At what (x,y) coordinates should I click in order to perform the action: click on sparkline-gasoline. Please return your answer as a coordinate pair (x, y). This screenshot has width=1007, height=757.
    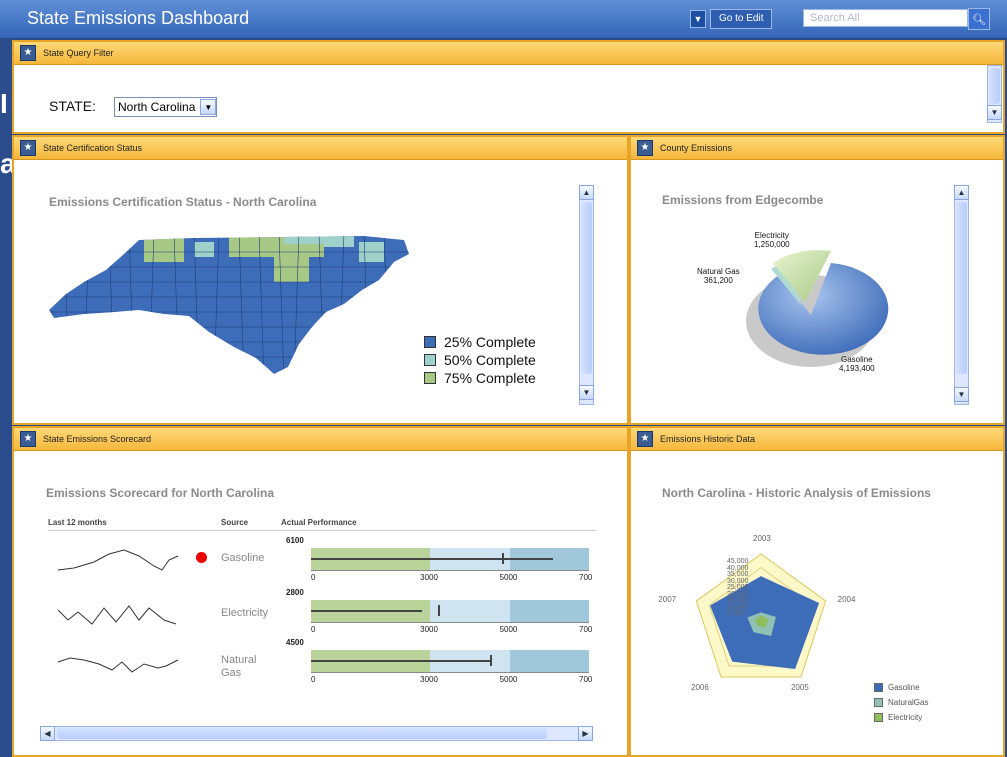
    Looking at the image, I should click on (118, 560).